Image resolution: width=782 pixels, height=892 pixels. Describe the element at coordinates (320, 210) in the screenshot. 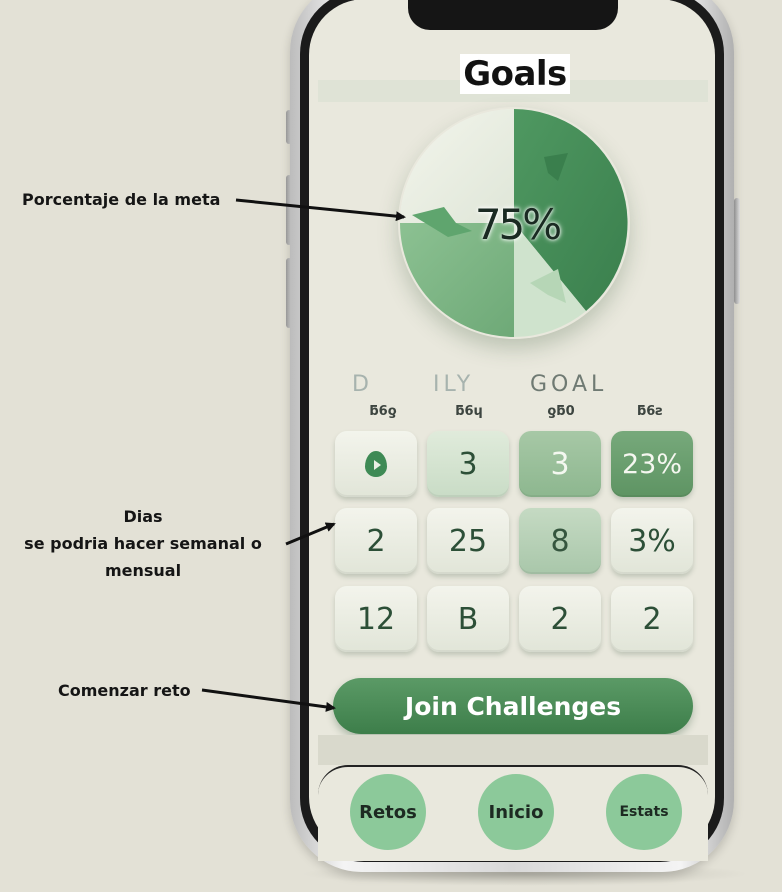

I see `arrow-porcentaje` at that location.